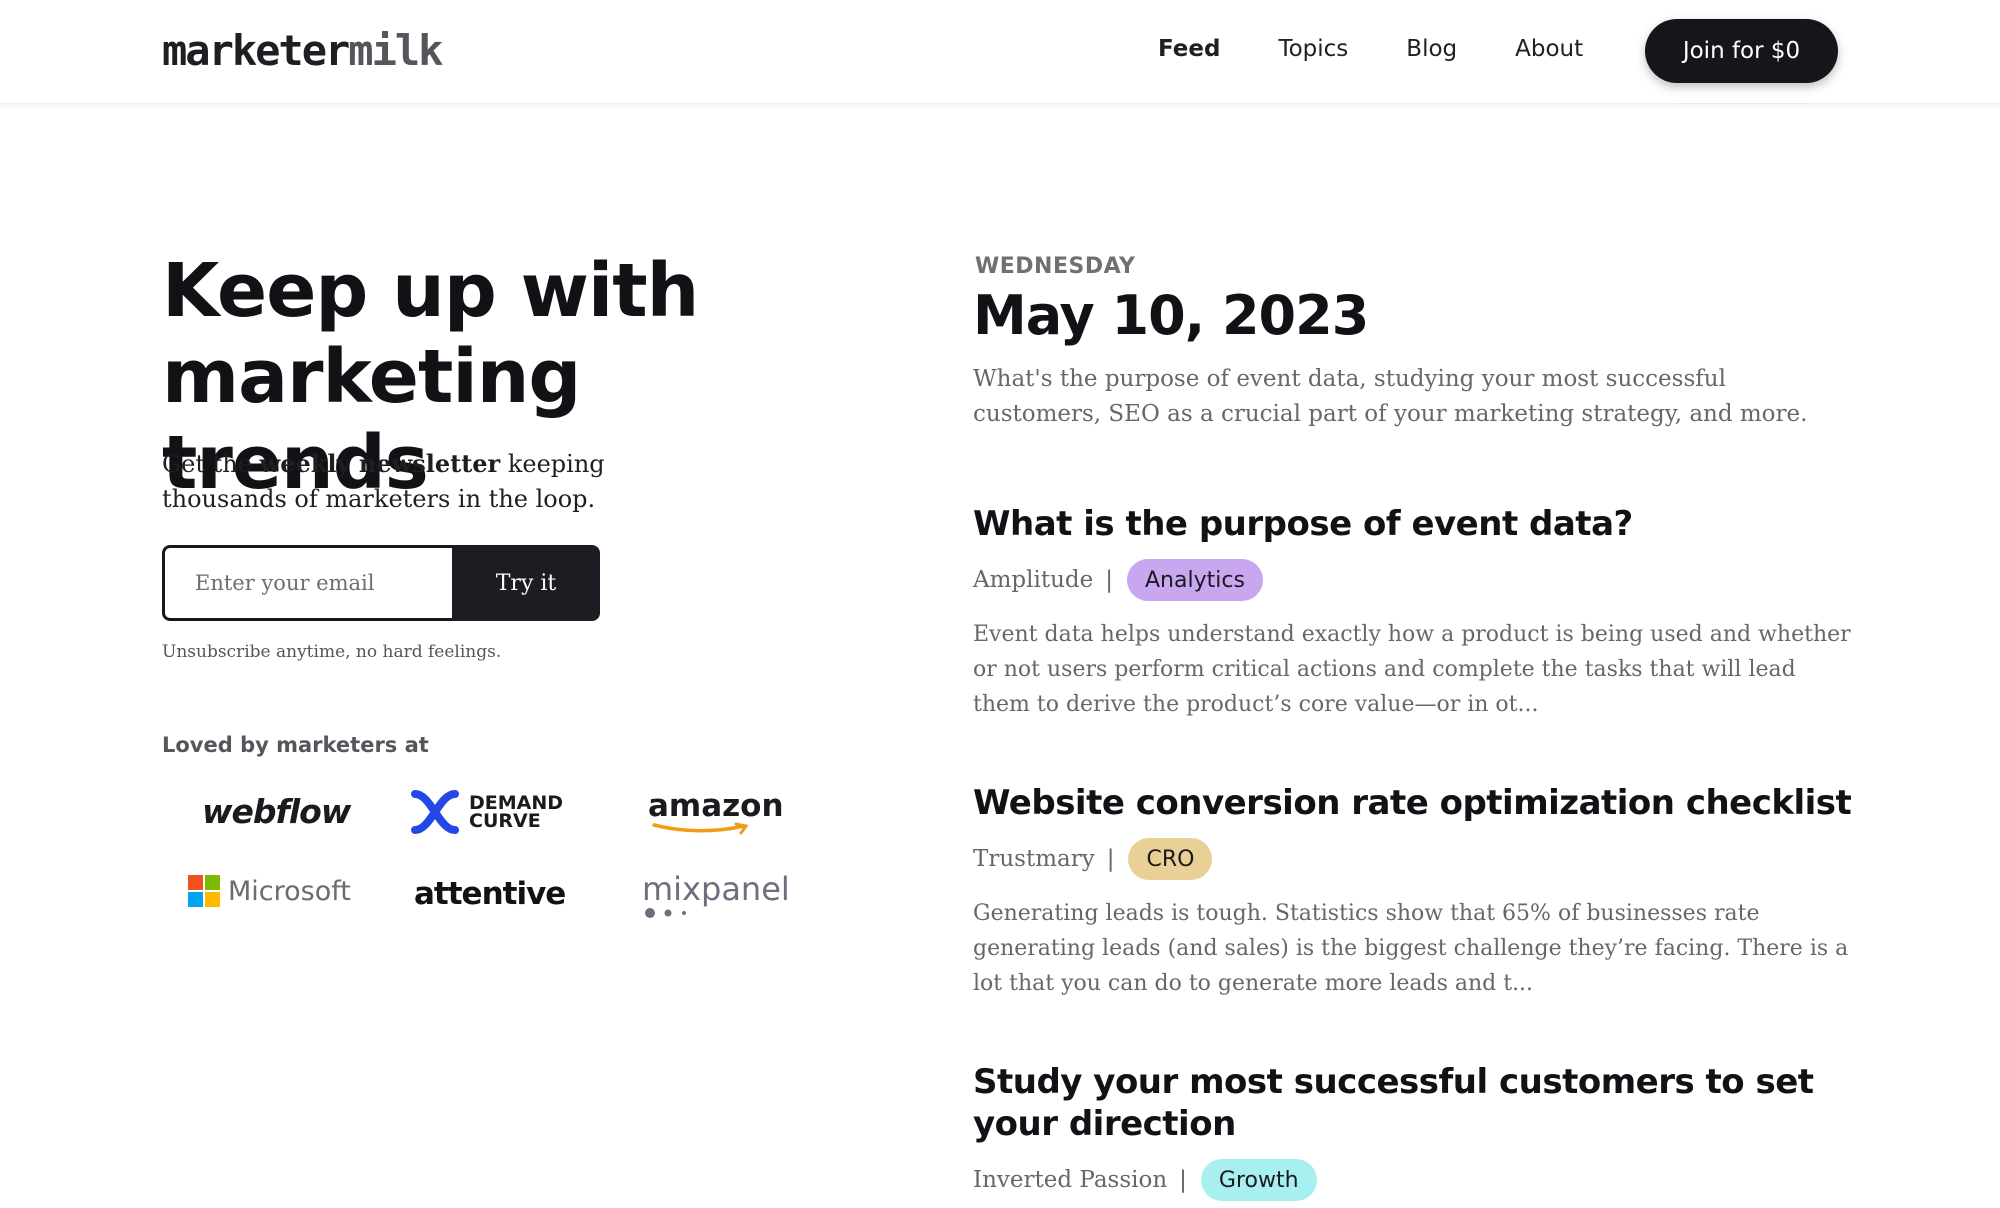 The image size is (2000, 1208). What do you see at coordinates (307, 583) in the screenshot?
I see `email-input` at bounding box center [307, 583].